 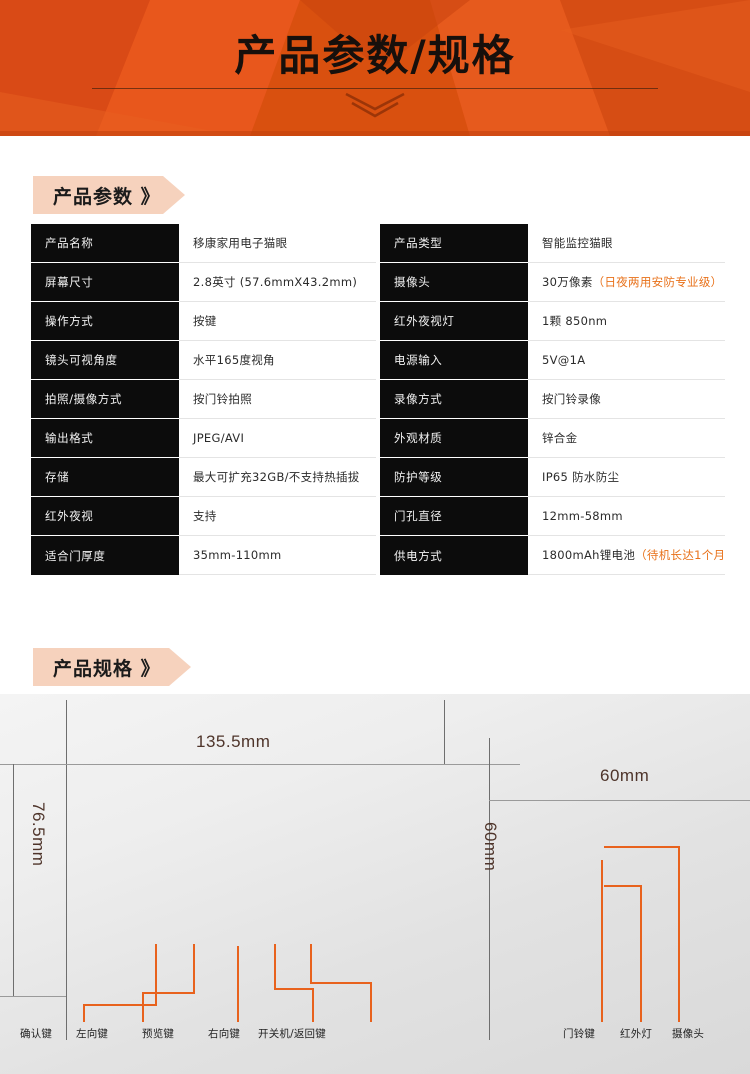 What do you see at coordinates (454, 555) in the screenshot?
I see `spec-label-cell: 供电方式` at bounding box center [454, 555].